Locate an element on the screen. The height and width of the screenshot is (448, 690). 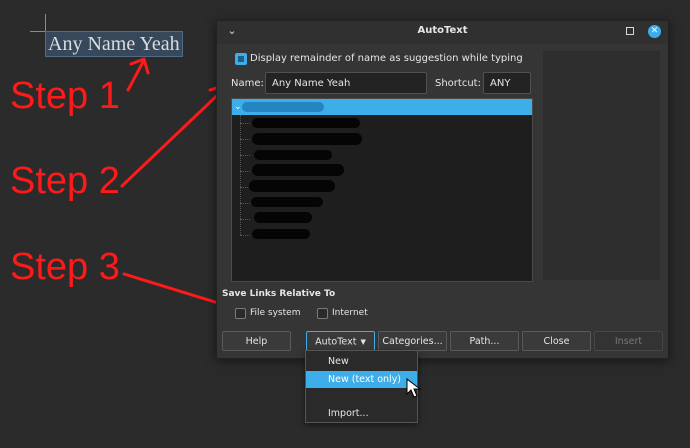
dialog-titlebar: ⌄ AutoText ✕ is located at coordinates (442, 32).